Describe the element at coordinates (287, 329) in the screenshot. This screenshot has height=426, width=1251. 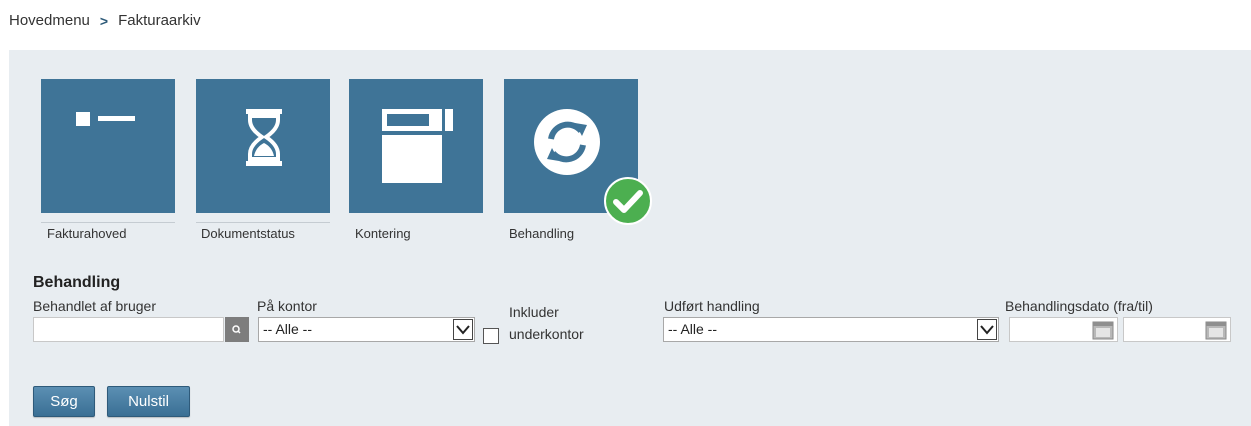
I see `office-select-value: -- Alle --` at that location.